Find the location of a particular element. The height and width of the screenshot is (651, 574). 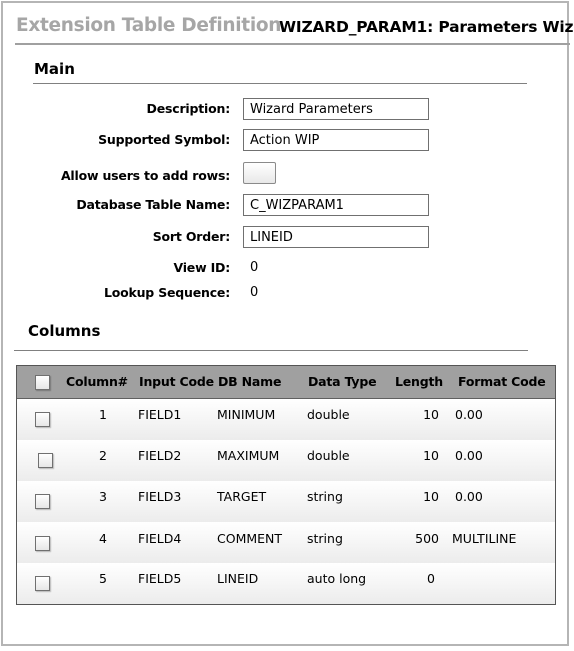

lookup-sequence-label: Lookup Sequence: is located at coordinates (166, 292).